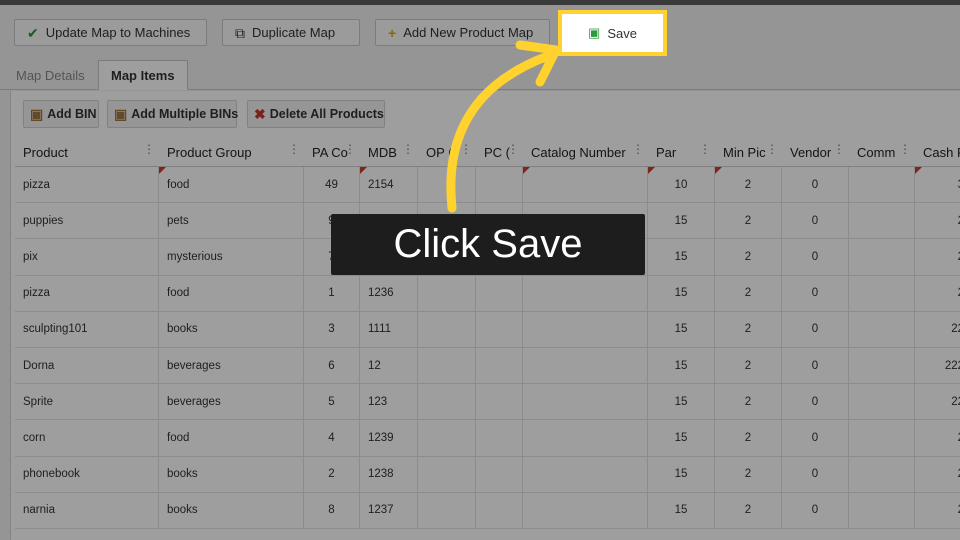 This screenshot has width=960, height=540. I want to click on callout-text: Click Save, so click(488, 244).